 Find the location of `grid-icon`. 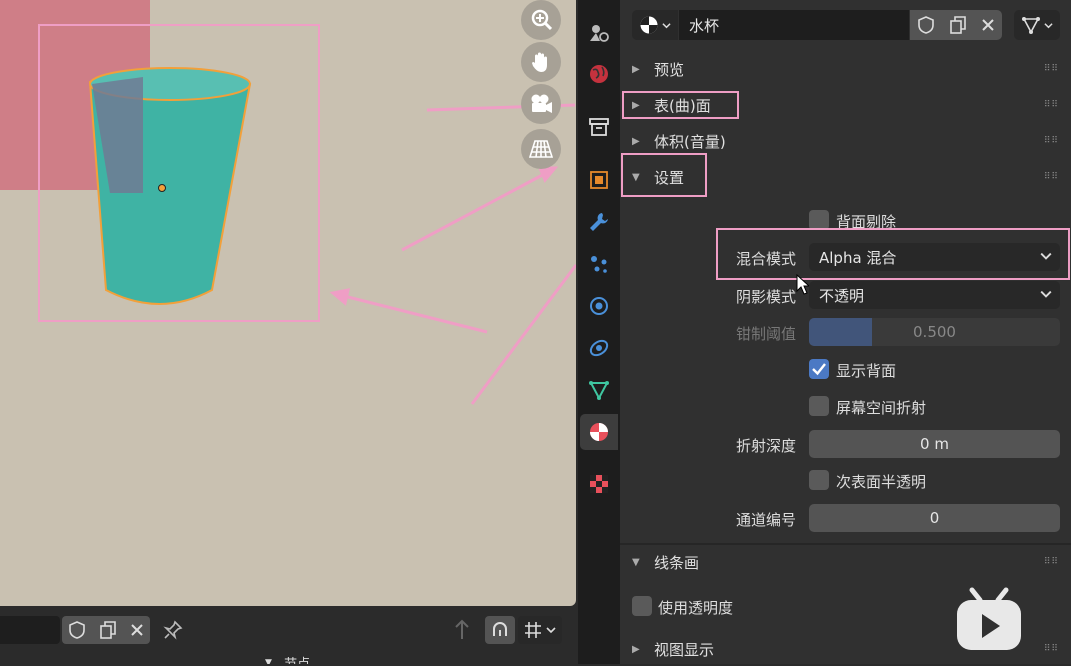

grid-icon is located at coordinates (541, 149).